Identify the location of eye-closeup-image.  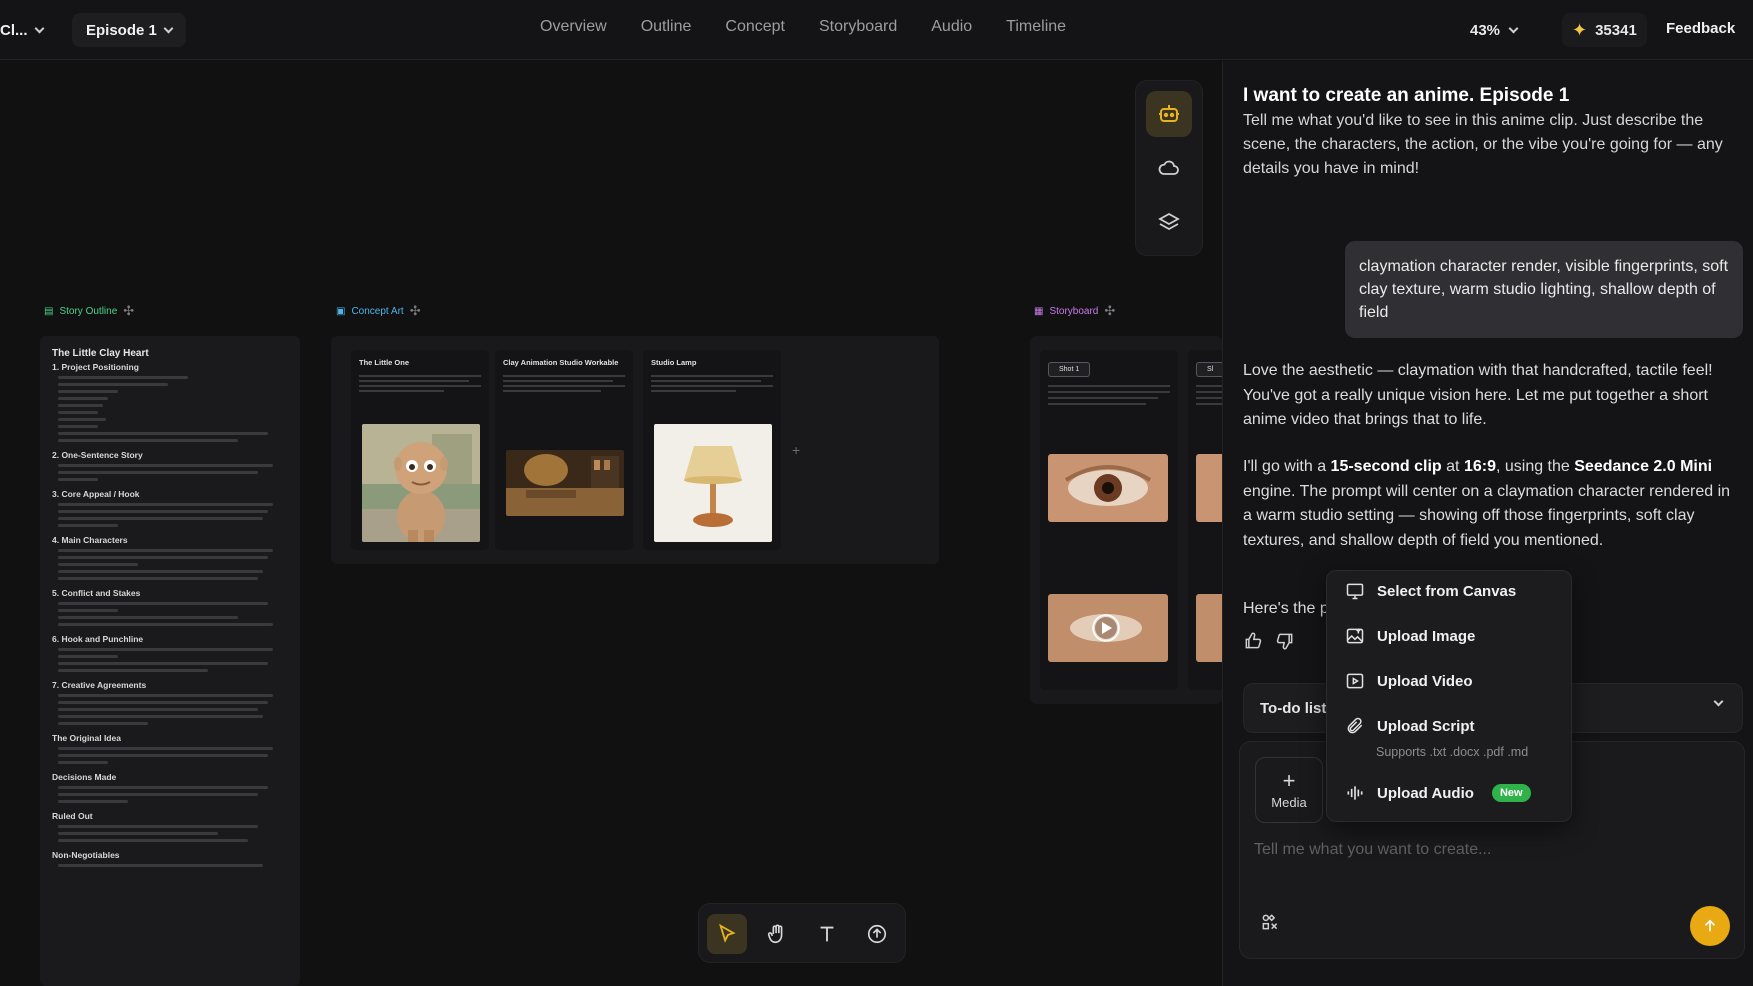
(1108, 488).